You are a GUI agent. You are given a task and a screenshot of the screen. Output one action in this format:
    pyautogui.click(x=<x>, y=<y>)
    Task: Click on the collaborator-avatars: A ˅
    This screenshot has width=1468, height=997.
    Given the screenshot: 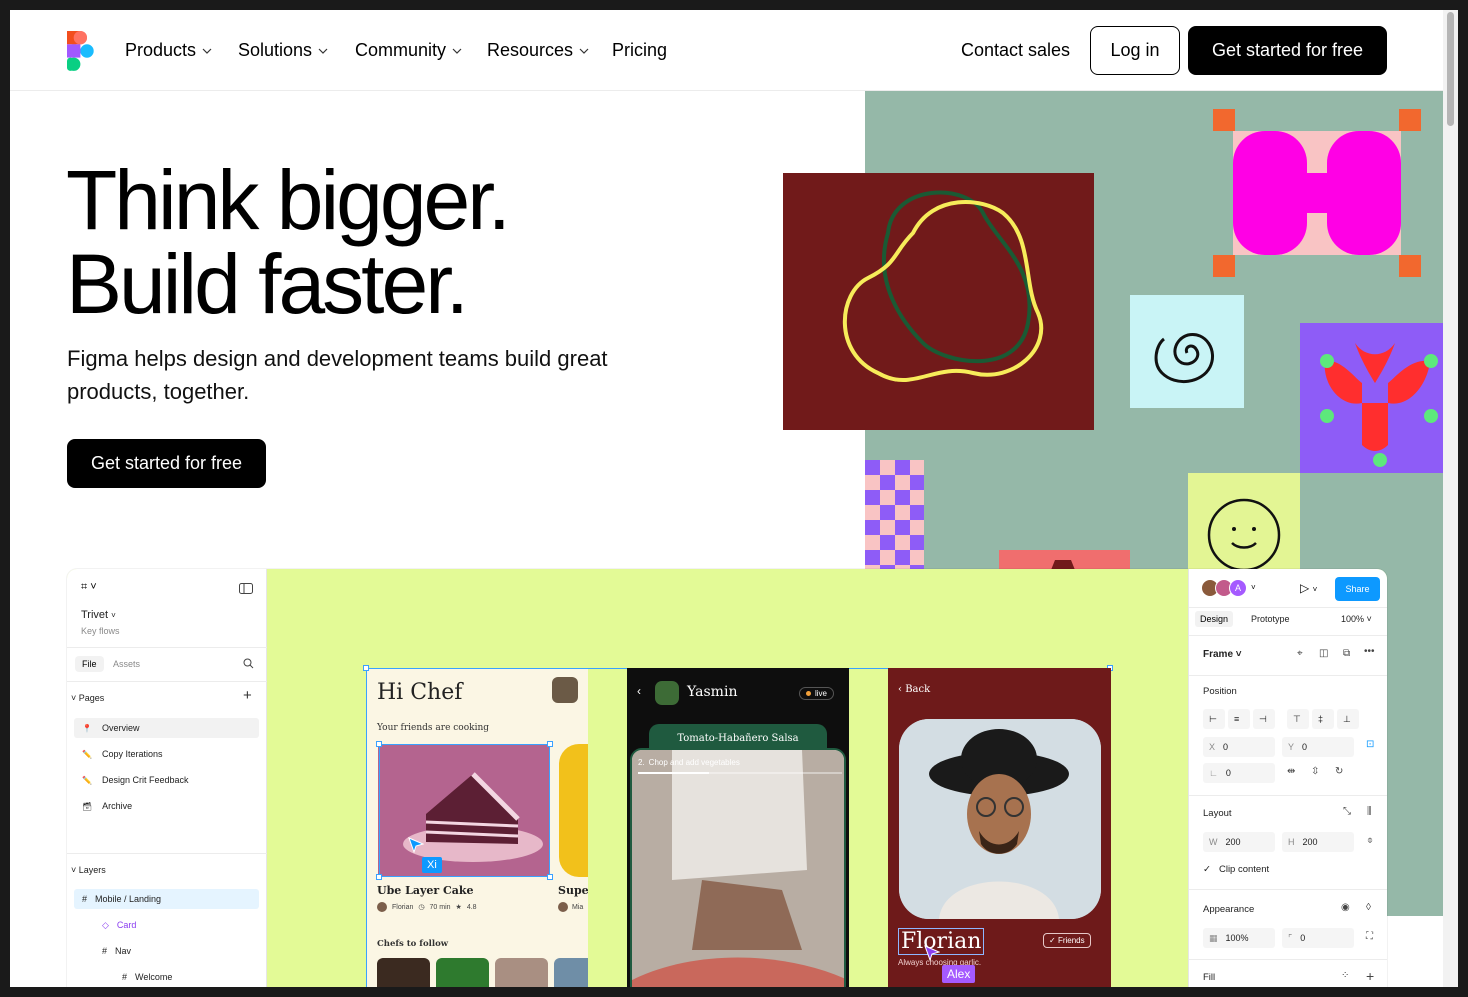 What is the action you would take?
    pyautogui.click(x=1228, y=588)
    